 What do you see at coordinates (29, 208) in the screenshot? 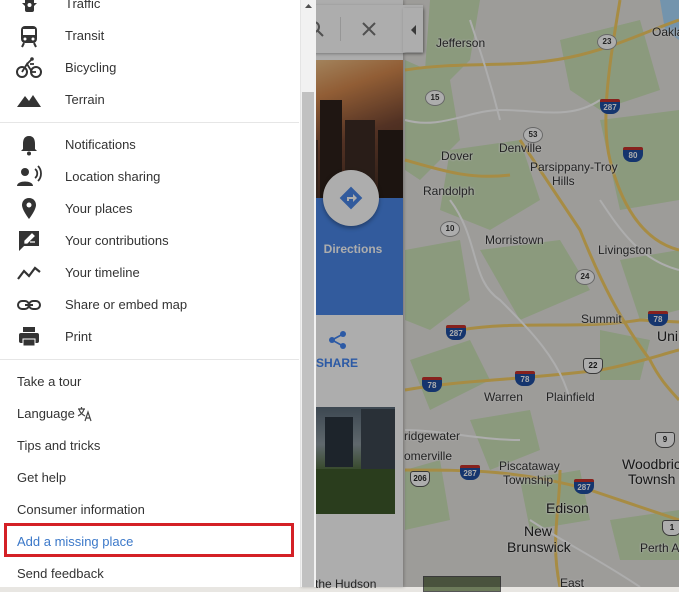
I see `pin-icon` at bounding box center [29, 208].